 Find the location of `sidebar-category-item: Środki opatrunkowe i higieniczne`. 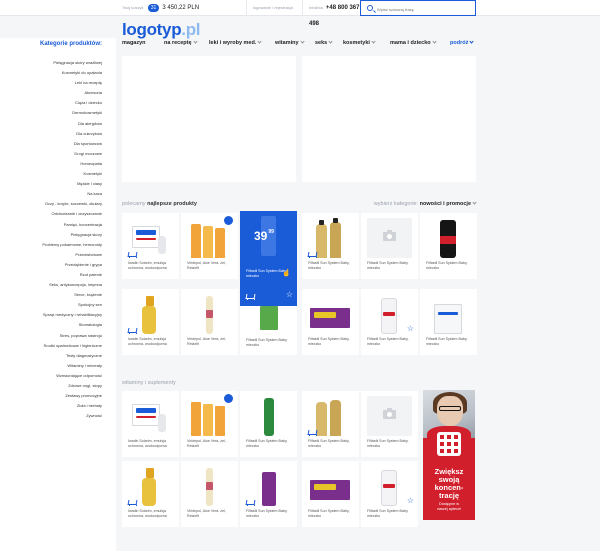

sidebar-category-item: Środki opatrunkowe i higieniczne is located at coordinates (72, 346).